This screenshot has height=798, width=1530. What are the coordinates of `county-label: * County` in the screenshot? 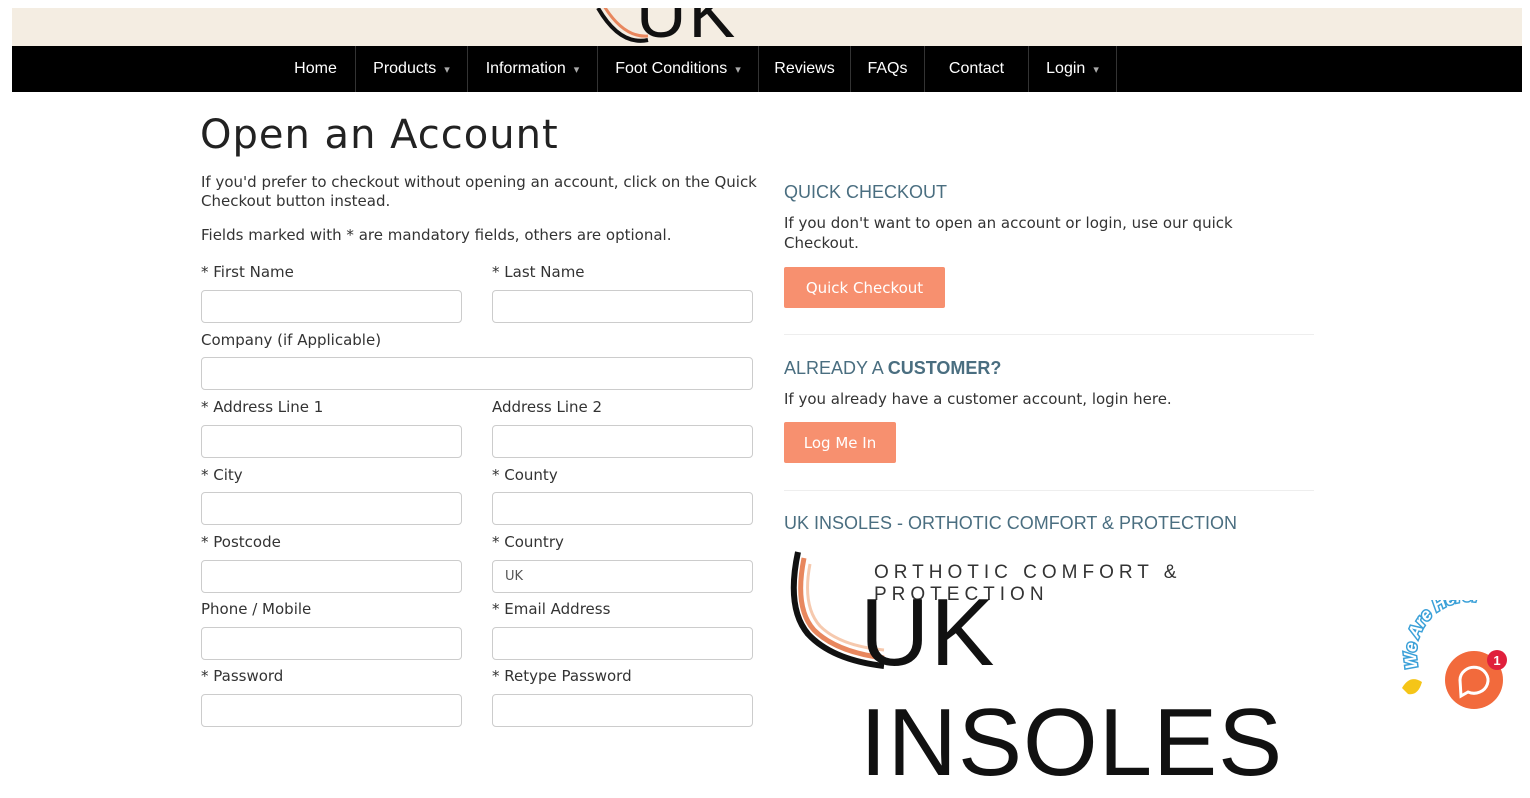 It's located at (525, 475).